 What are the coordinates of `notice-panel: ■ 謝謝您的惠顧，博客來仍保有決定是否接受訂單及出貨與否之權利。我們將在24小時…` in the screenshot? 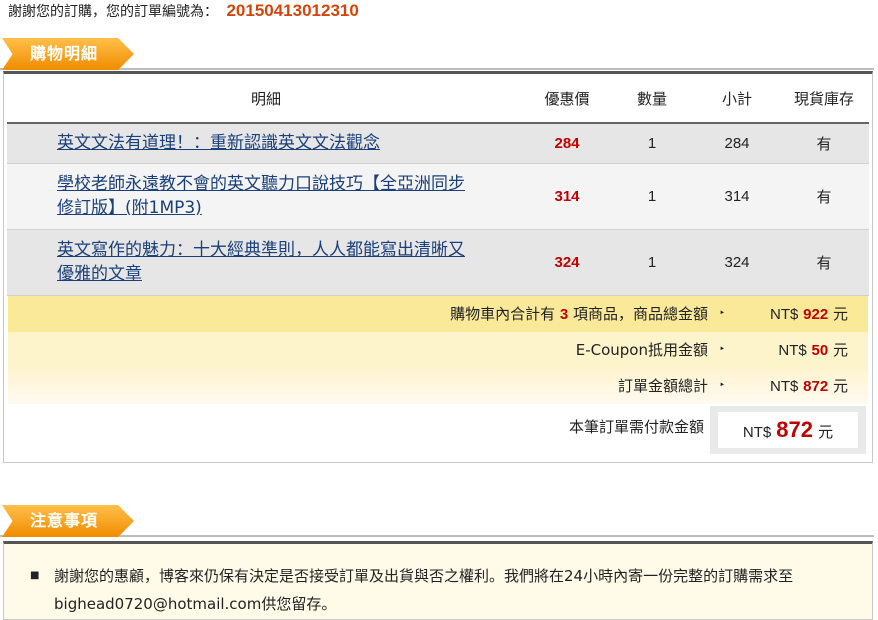 It's located at (438, 580).